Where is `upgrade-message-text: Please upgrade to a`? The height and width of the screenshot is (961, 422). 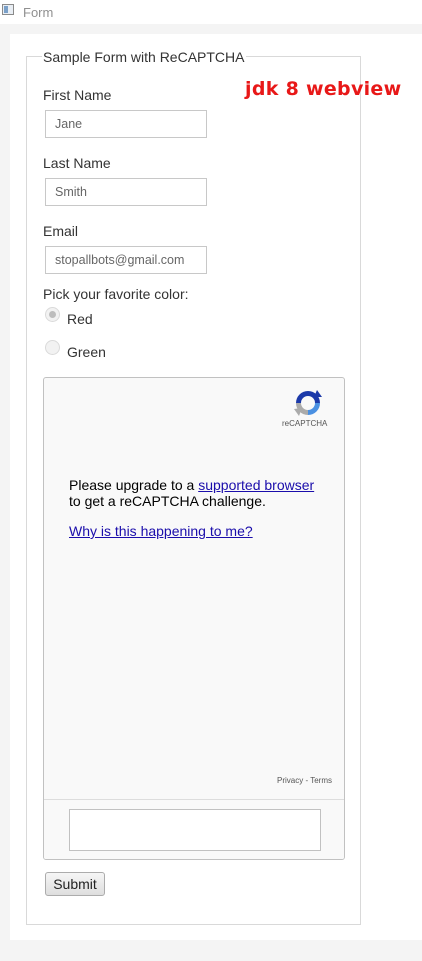
upgrade-message-text: Please upgrade to a is located at coordinates (134, 485).